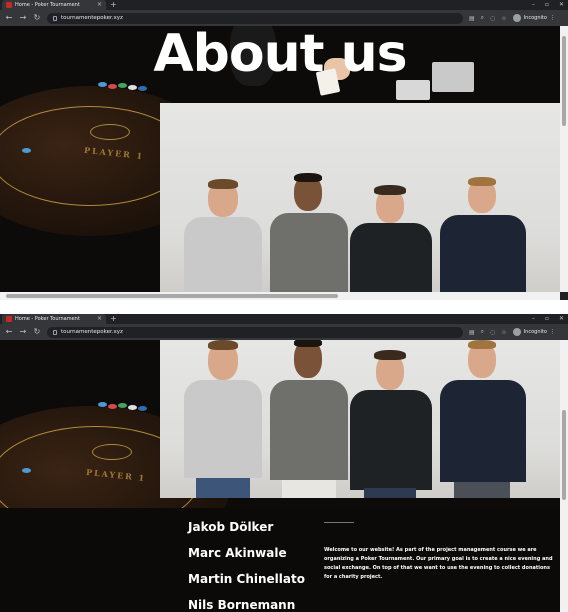  What do you see at coordinates (231, 527) in the screenshot?
I see `team-member-name: Jakob Dölker` at bounding box center [231, 527].